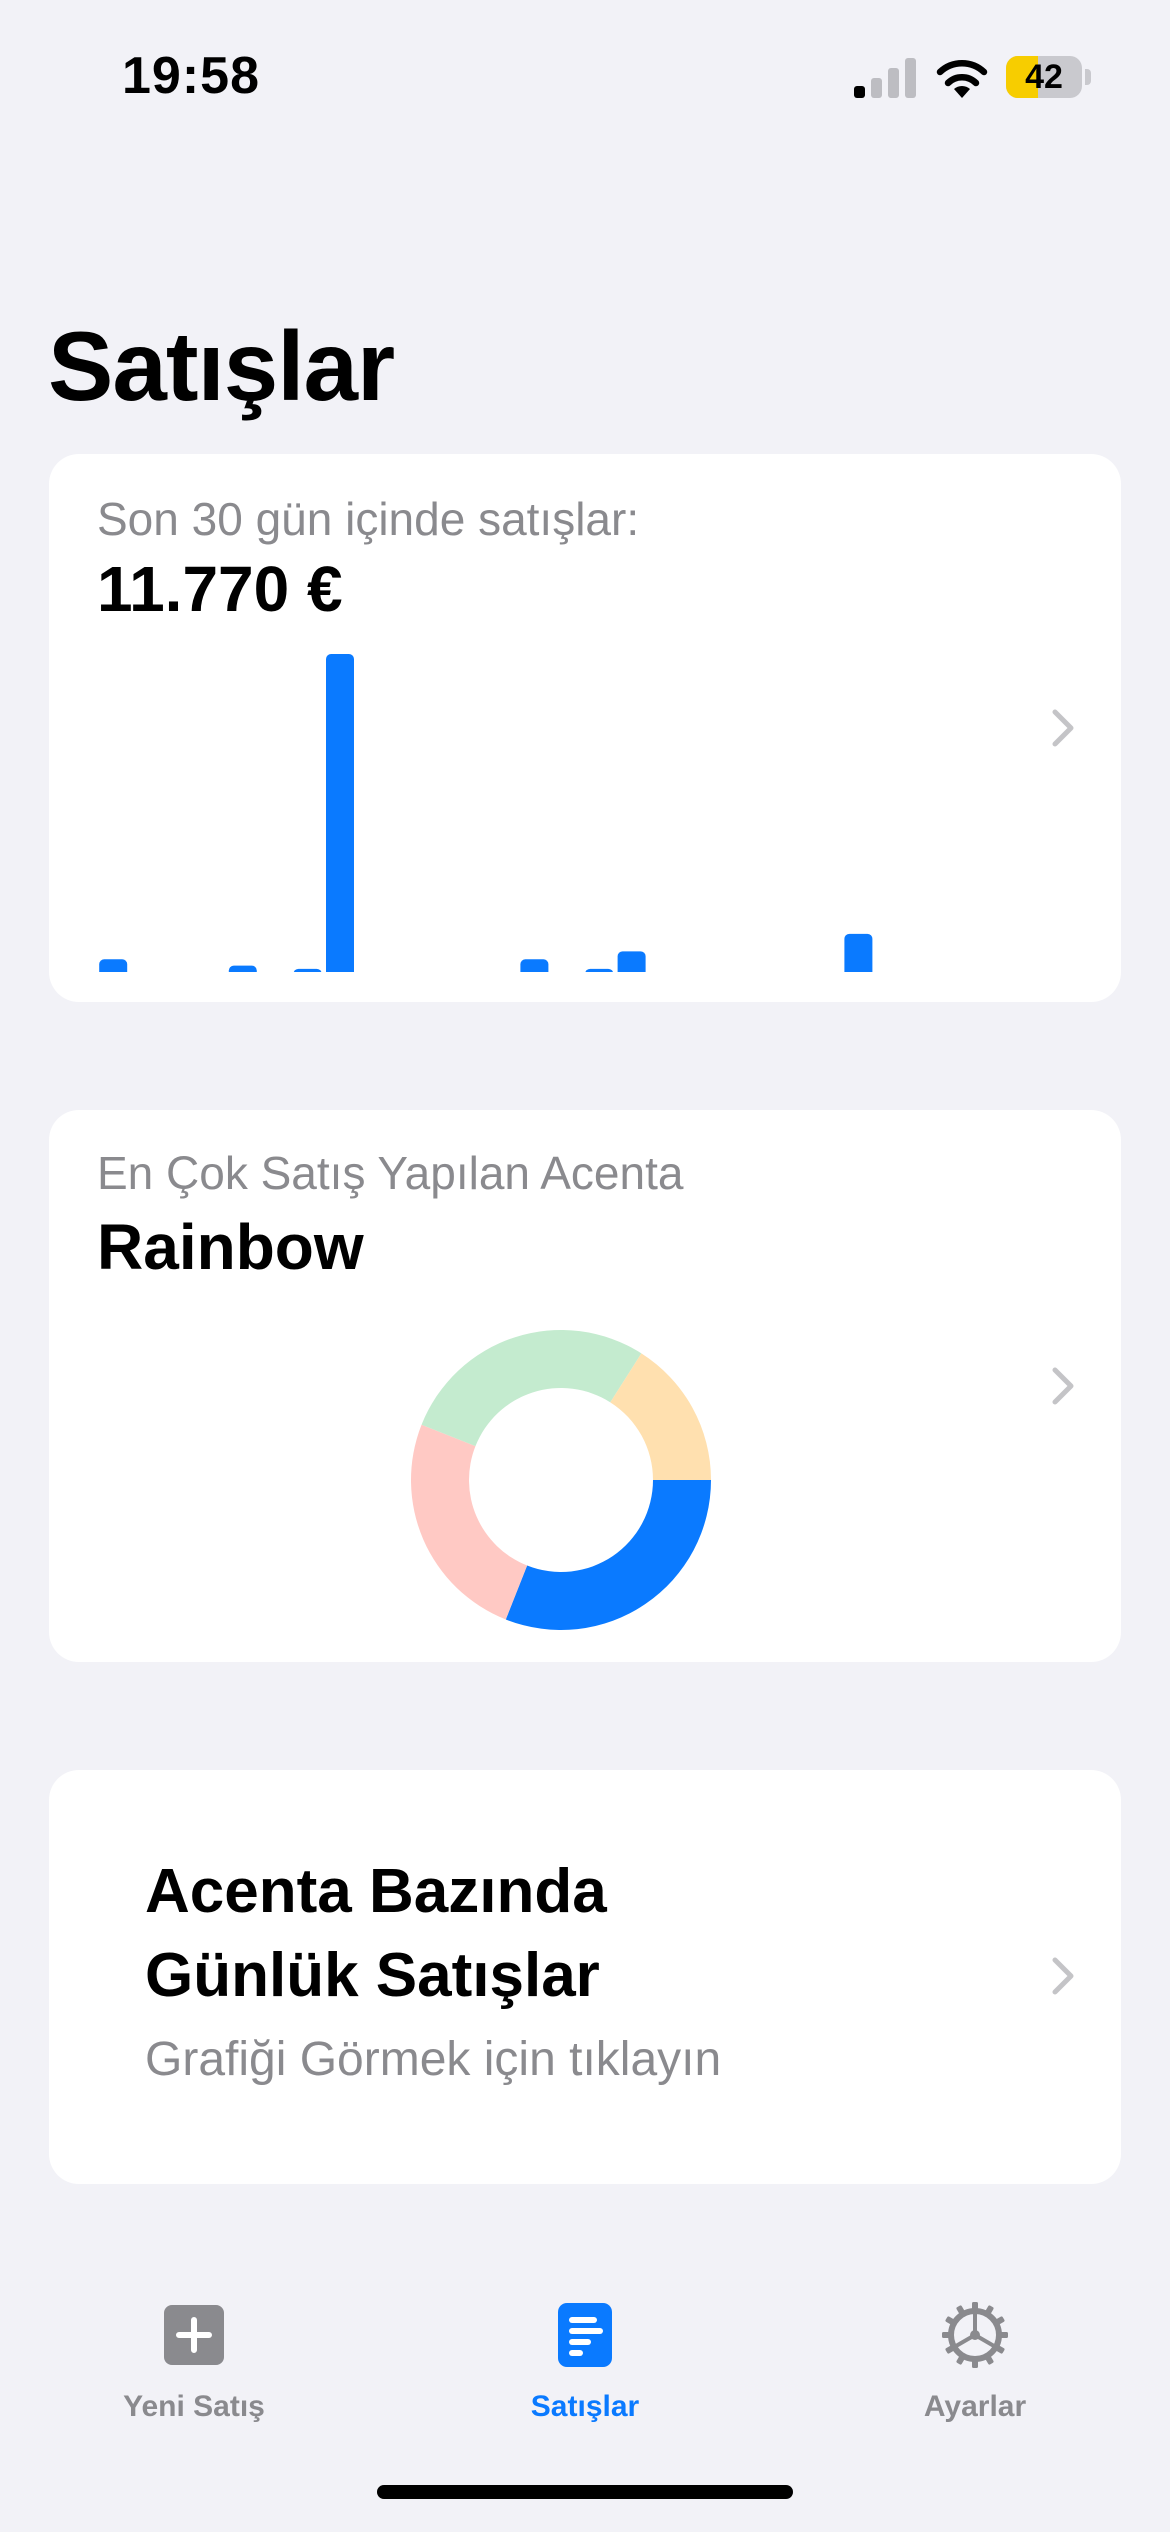  I want to click on agency-donut-chart, so click(561, 1480).